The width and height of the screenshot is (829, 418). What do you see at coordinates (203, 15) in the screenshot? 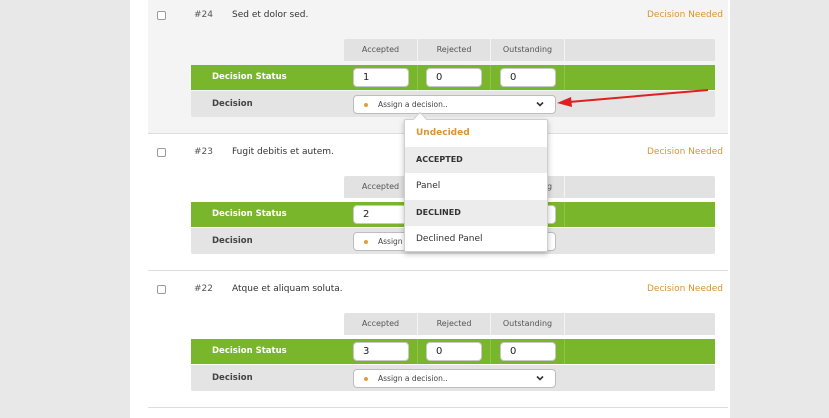
I see `submission-number: #24` at bounding box center [203, 15].